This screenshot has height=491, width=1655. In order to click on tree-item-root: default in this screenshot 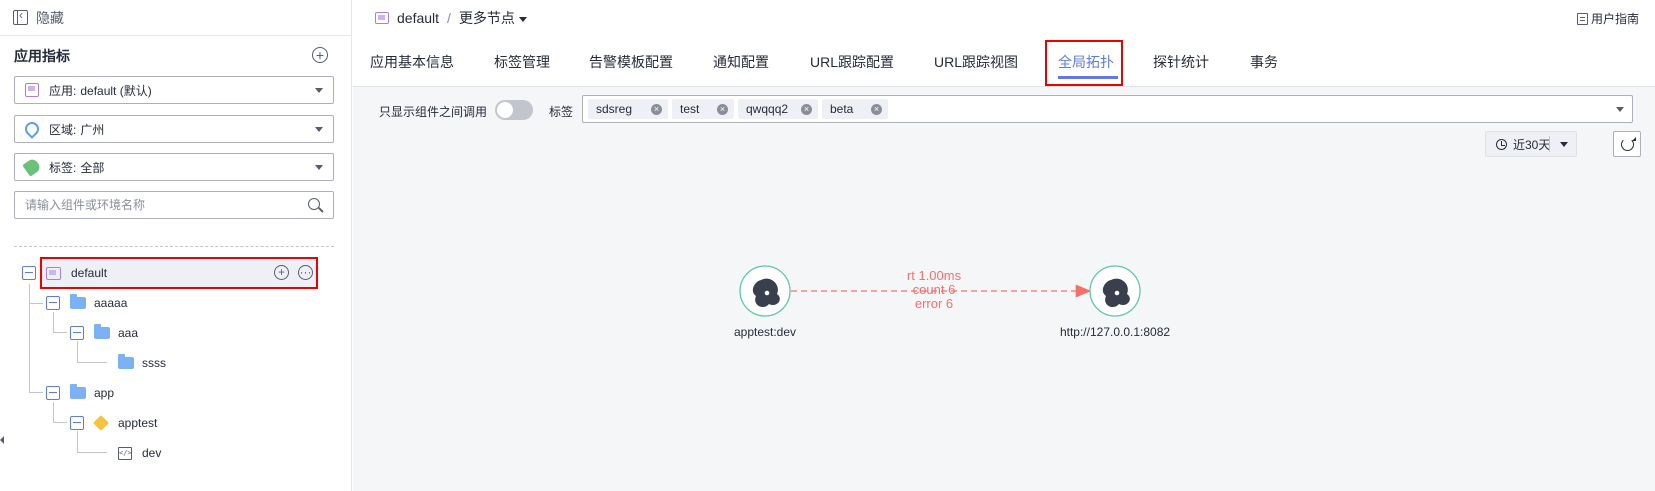, I will do `click(64, 273)`.